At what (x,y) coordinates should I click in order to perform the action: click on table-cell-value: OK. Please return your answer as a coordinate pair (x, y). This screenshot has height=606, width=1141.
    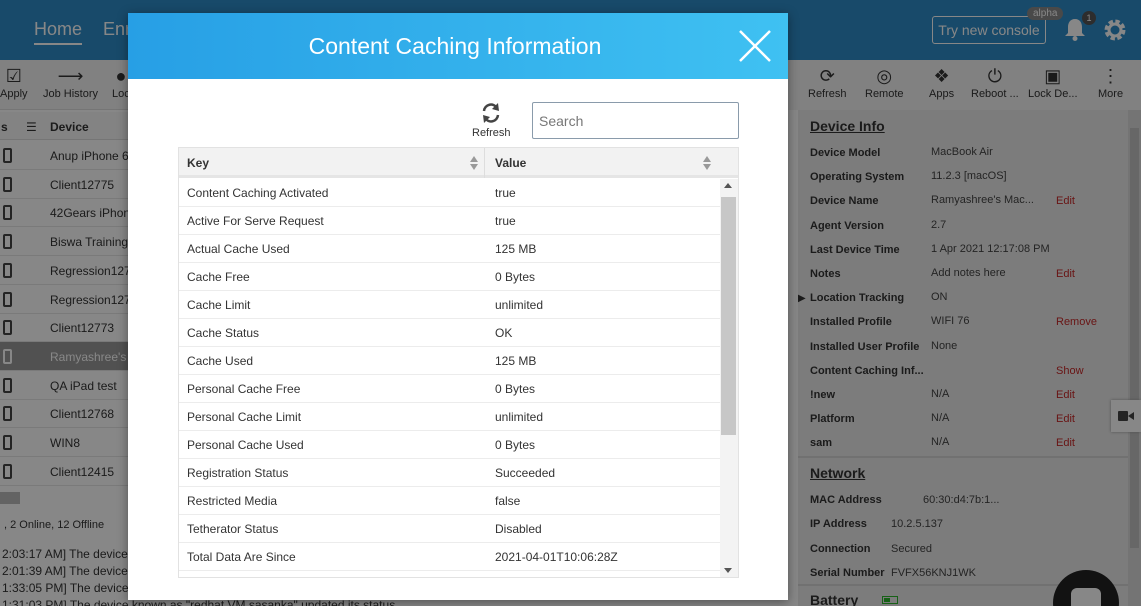
    Looking at the image, I should click on (504, 333).